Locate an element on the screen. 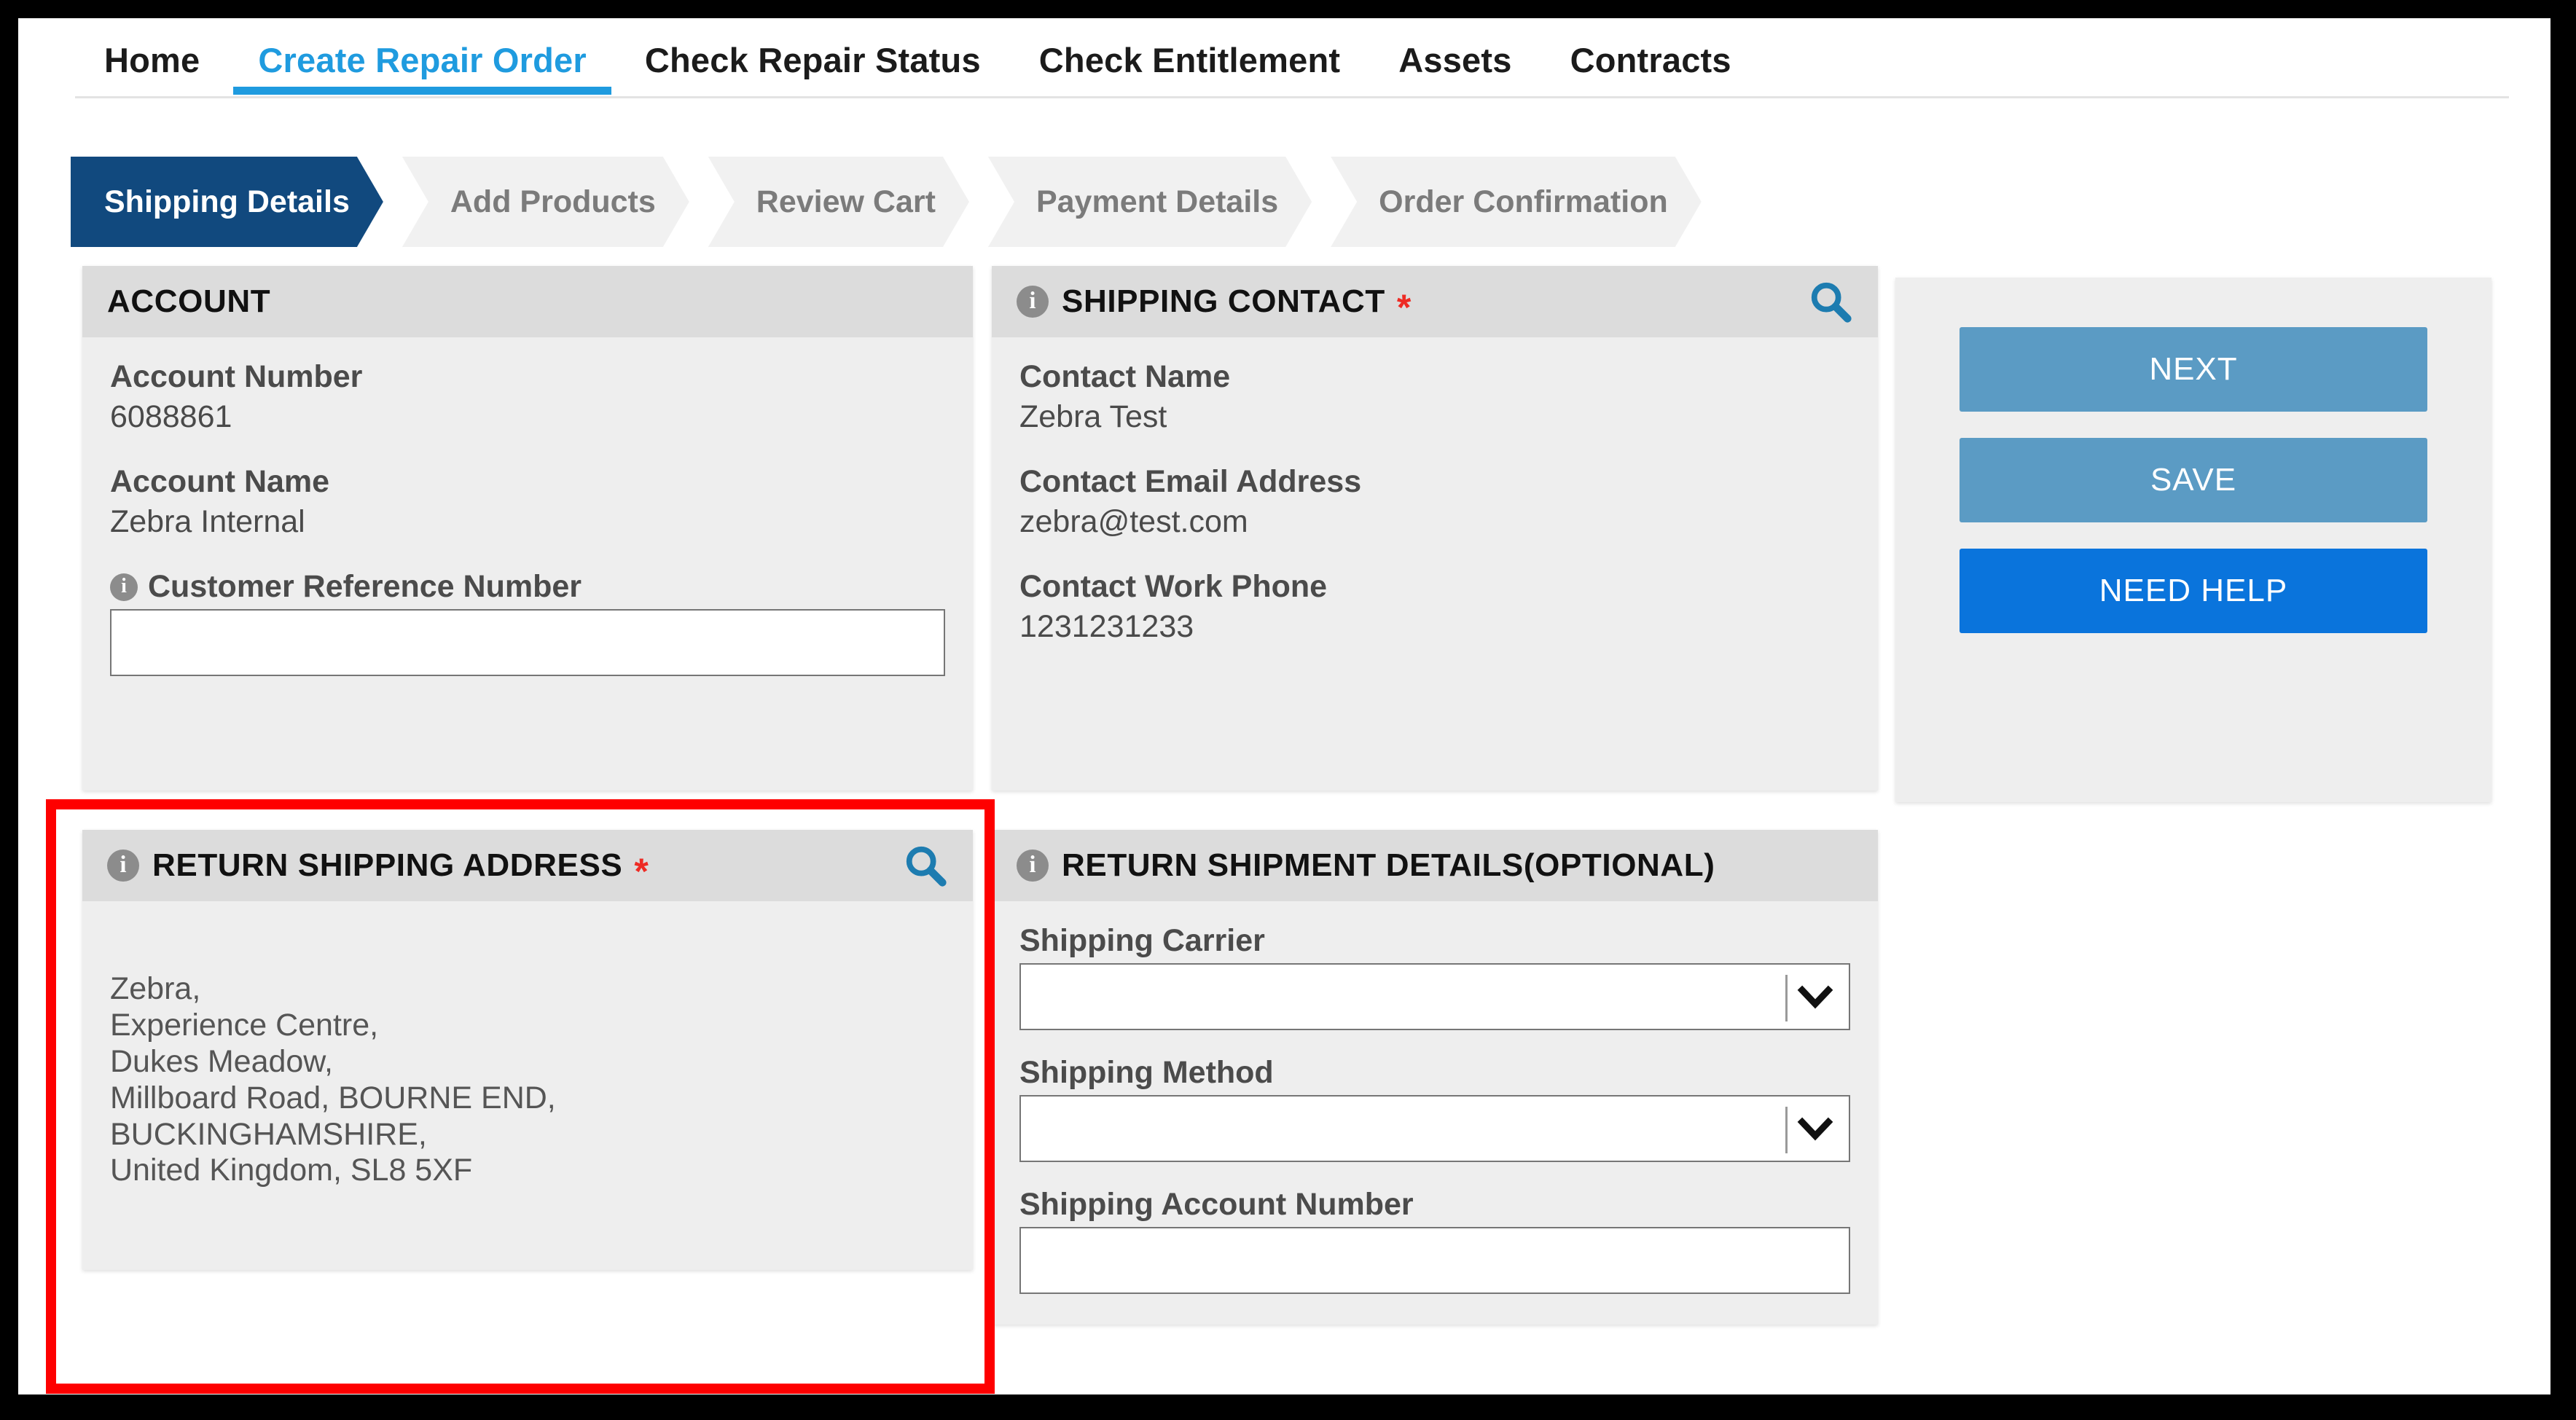 This screenshot has height=1420, width=2576. account-number-label: Account Number is located at coordinates (236, 376).